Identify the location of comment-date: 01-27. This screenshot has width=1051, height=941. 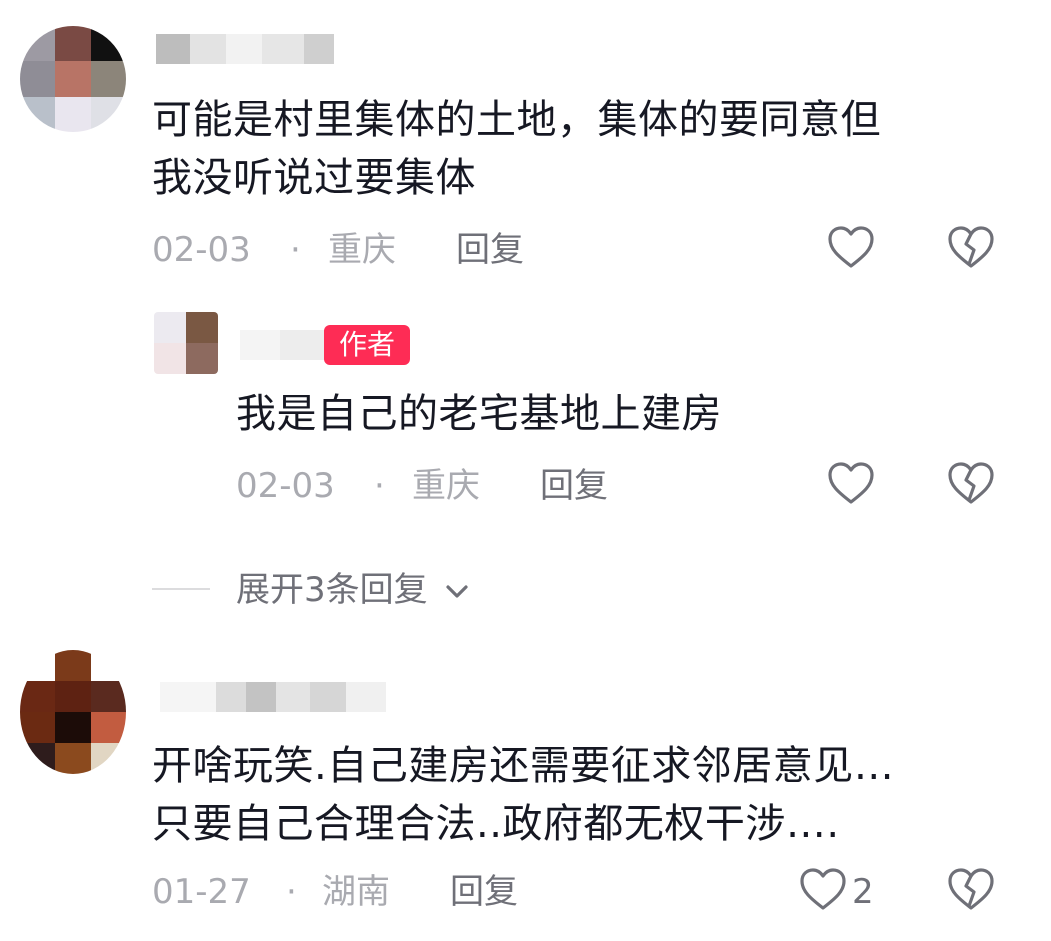
(201, 892).